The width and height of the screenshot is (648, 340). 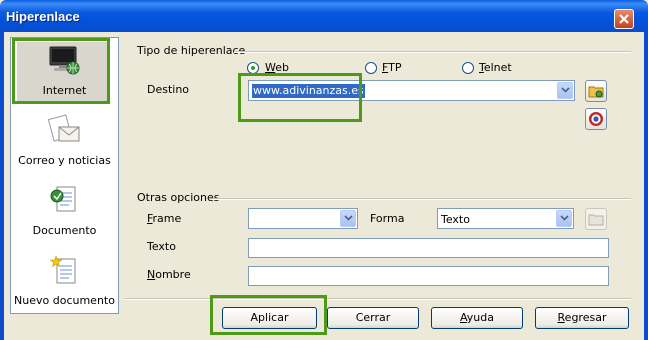 I want to click on frame-combobox, so click(x=303, y=218).